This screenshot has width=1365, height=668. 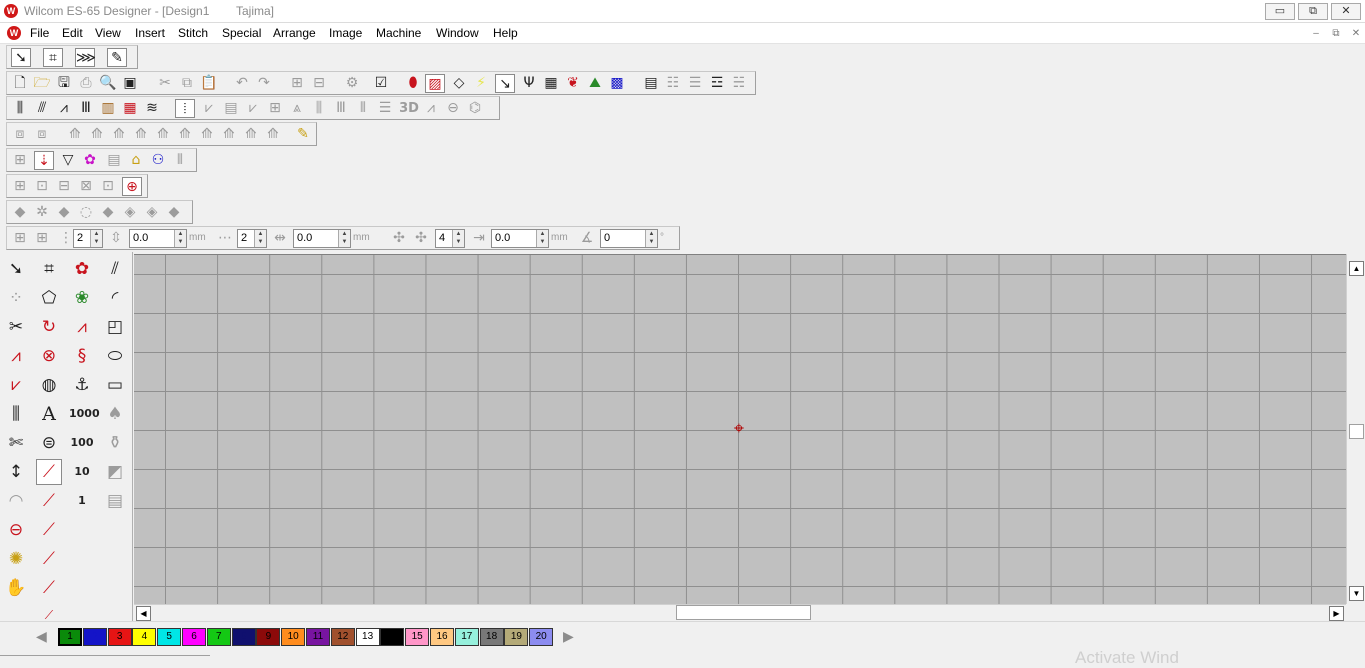 What do you see at coordinates (49, 356) in the screenshot?
I see `cross-fill-icon: ⊗` at bounding box center [49, 356].